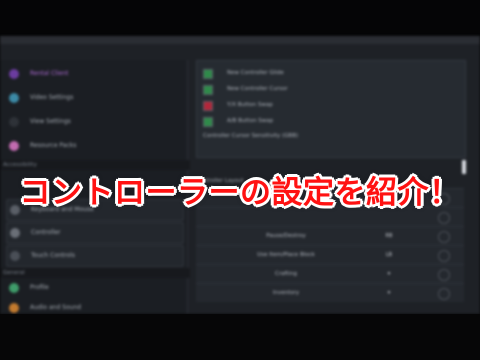 This screenshot has width=480, height=360. I want to click on option-new-controller-cursor: New Controller Cursor, so click(303, 89).